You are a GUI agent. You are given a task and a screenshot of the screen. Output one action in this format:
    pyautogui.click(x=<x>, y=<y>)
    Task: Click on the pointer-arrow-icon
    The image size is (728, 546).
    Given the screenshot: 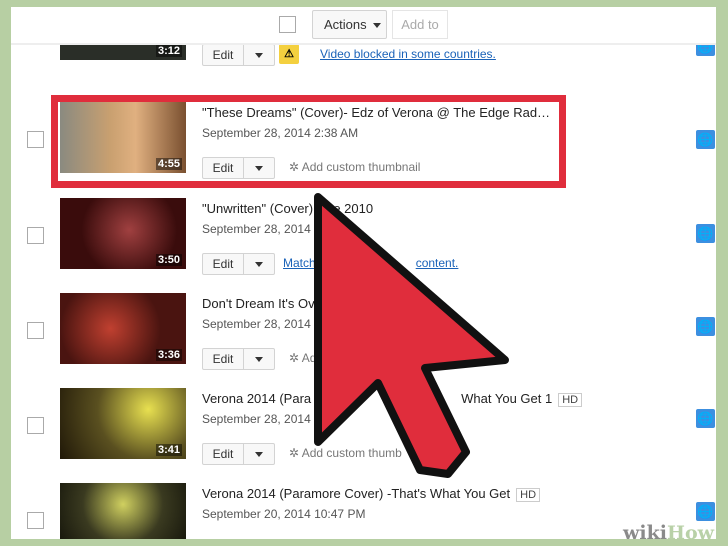 What is the action you would take?
    pyautogui.click(x=411, y=335)
    